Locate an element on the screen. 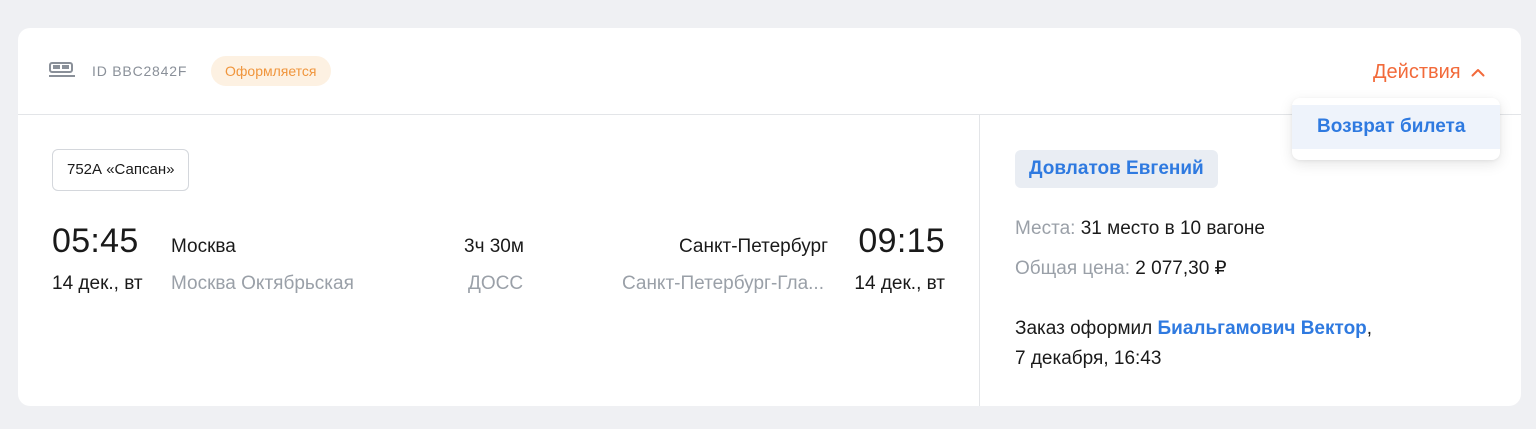  seats-row: Места: 31 место в 10 вагоне is located at coordinates (1140, 229).